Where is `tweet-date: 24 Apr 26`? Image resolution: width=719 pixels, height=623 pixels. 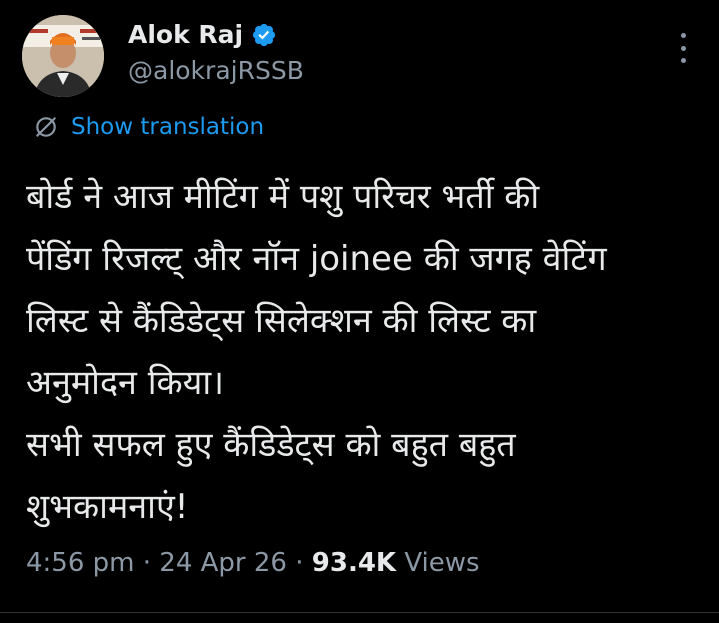 tweet-date: 24 Apr 26 is located at coordinates (223, 563).